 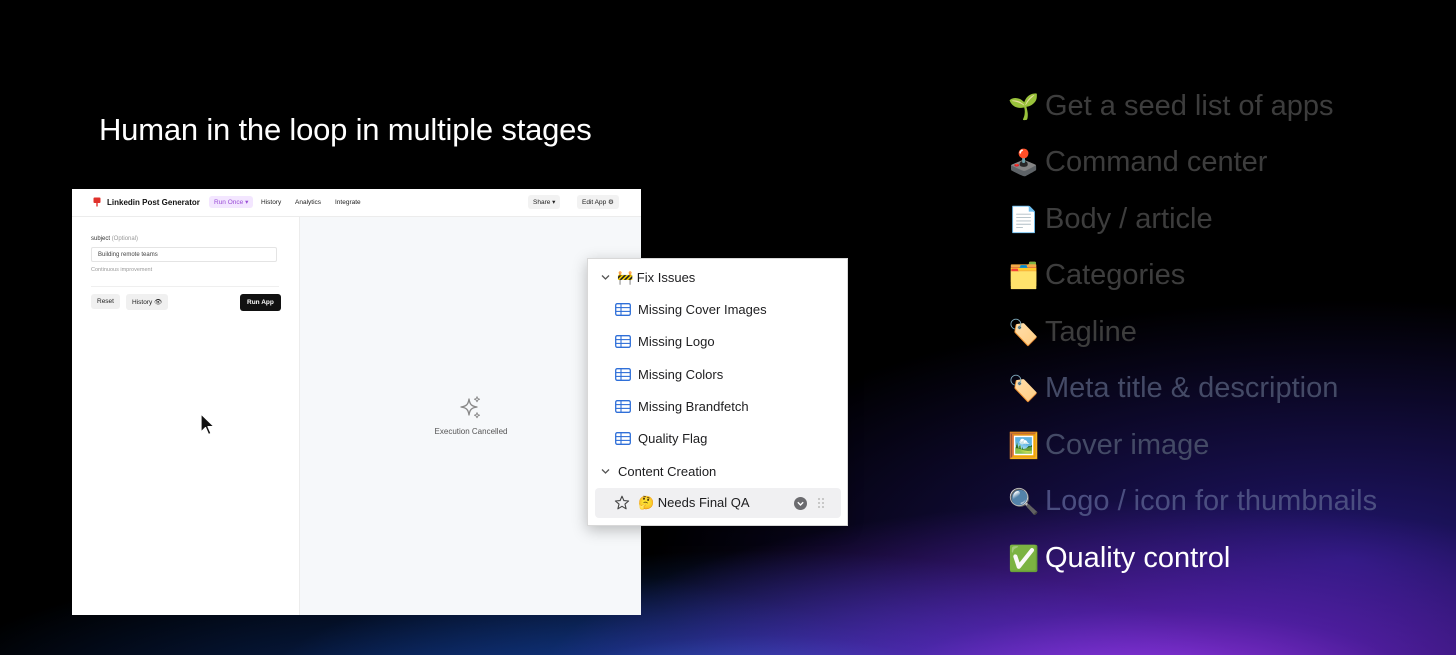 I want to click on subject-input: Building remote teams, so click(x=184, y=254).